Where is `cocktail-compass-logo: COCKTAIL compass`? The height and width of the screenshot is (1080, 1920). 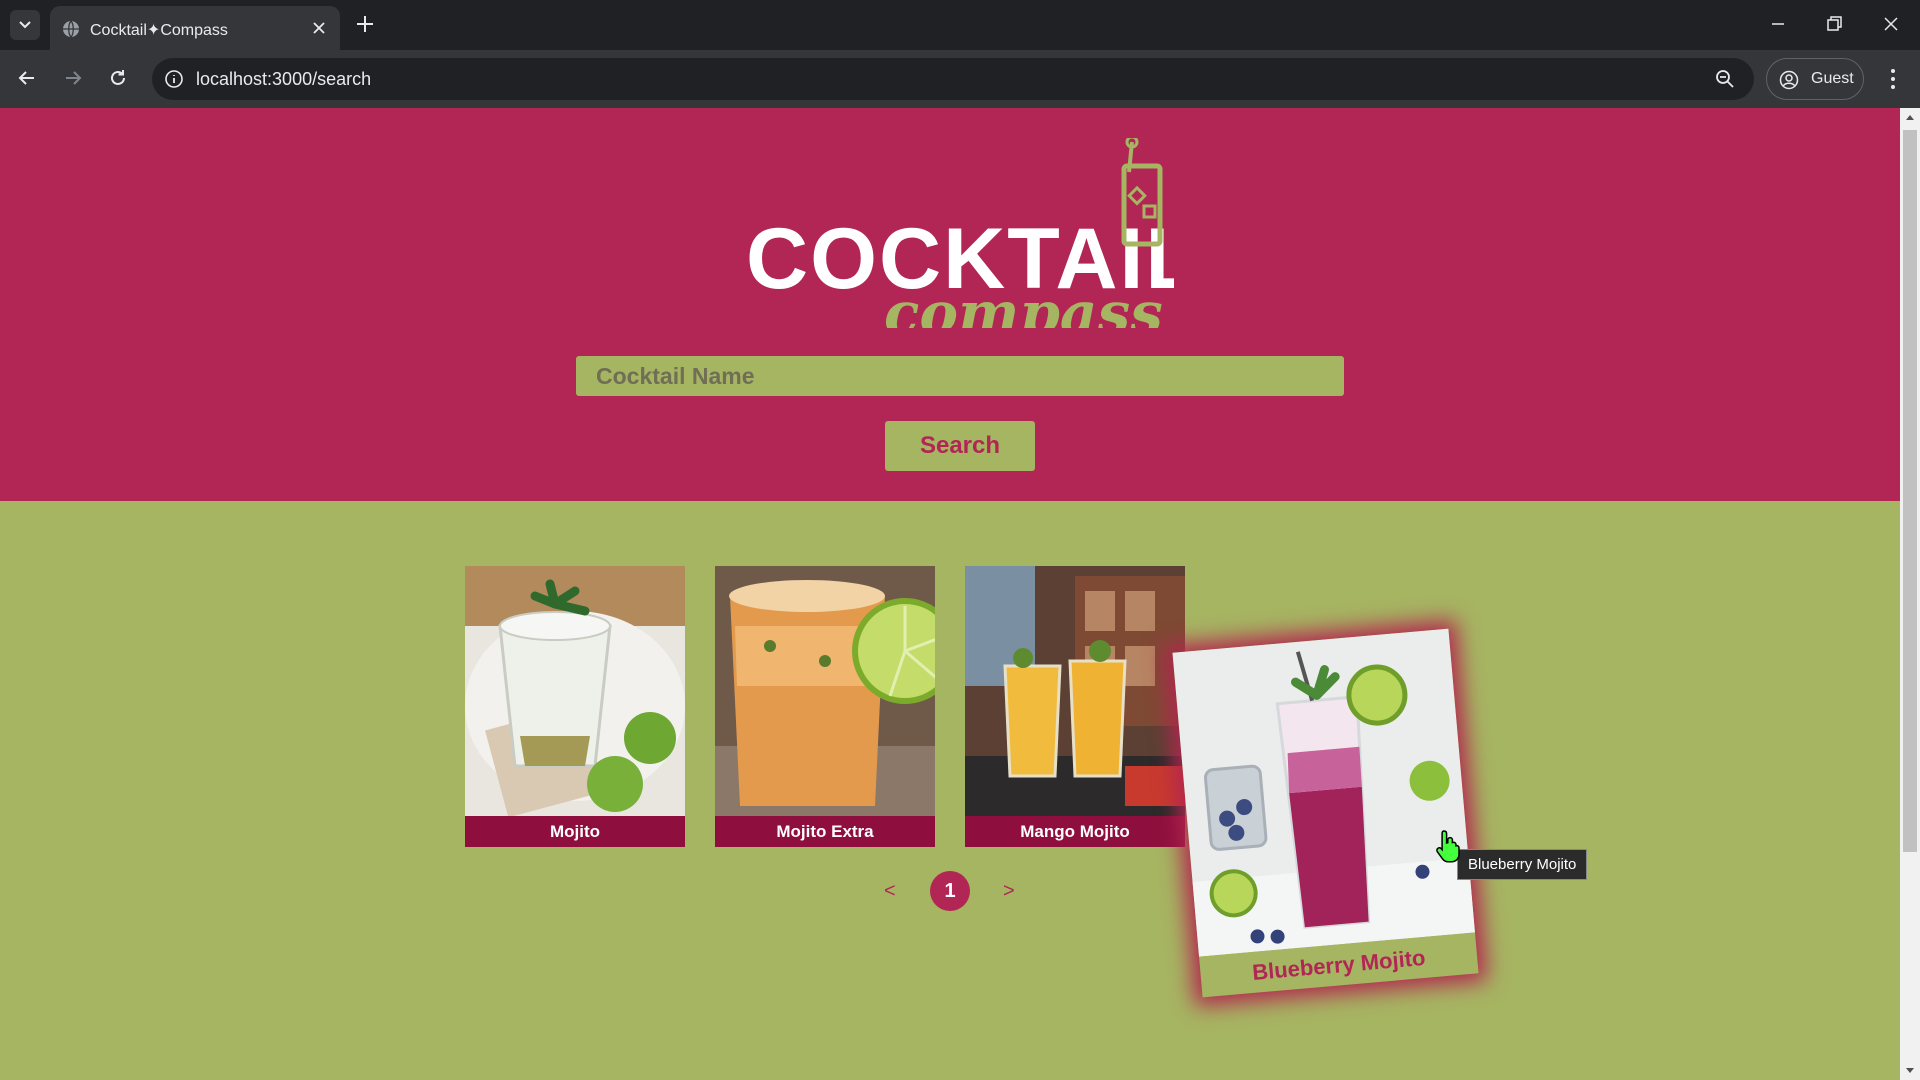
cocktail-compass-logo: COCKTAIL compass is located at coordinates (960, 233).